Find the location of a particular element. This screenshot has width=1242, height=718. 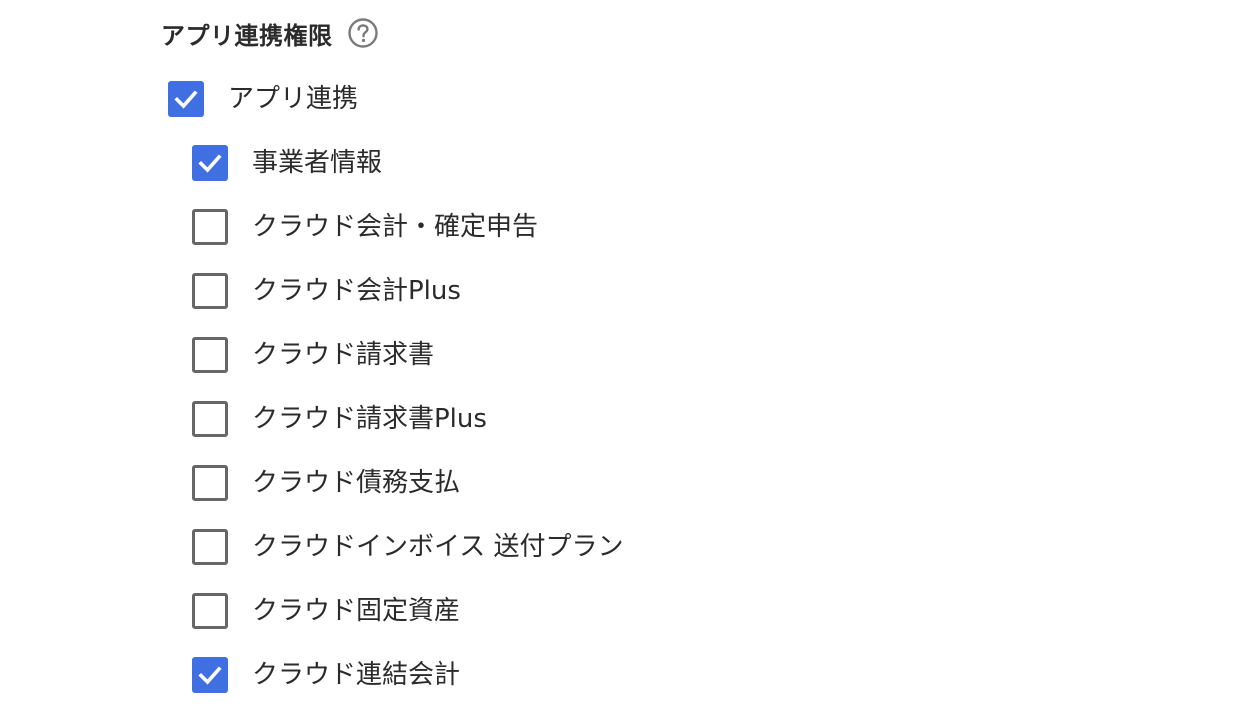

checkbox-row-cloud-fixed-assets: クラウド固定資産 is located at coordinates (326, 611).